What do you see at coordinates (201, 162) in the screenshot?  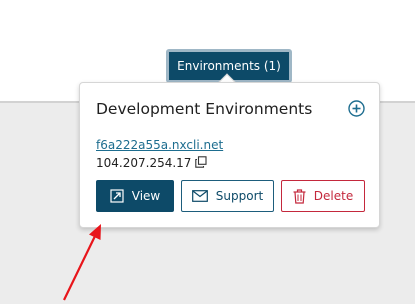 I see `copy-icon` at bounding box center [201, 162].